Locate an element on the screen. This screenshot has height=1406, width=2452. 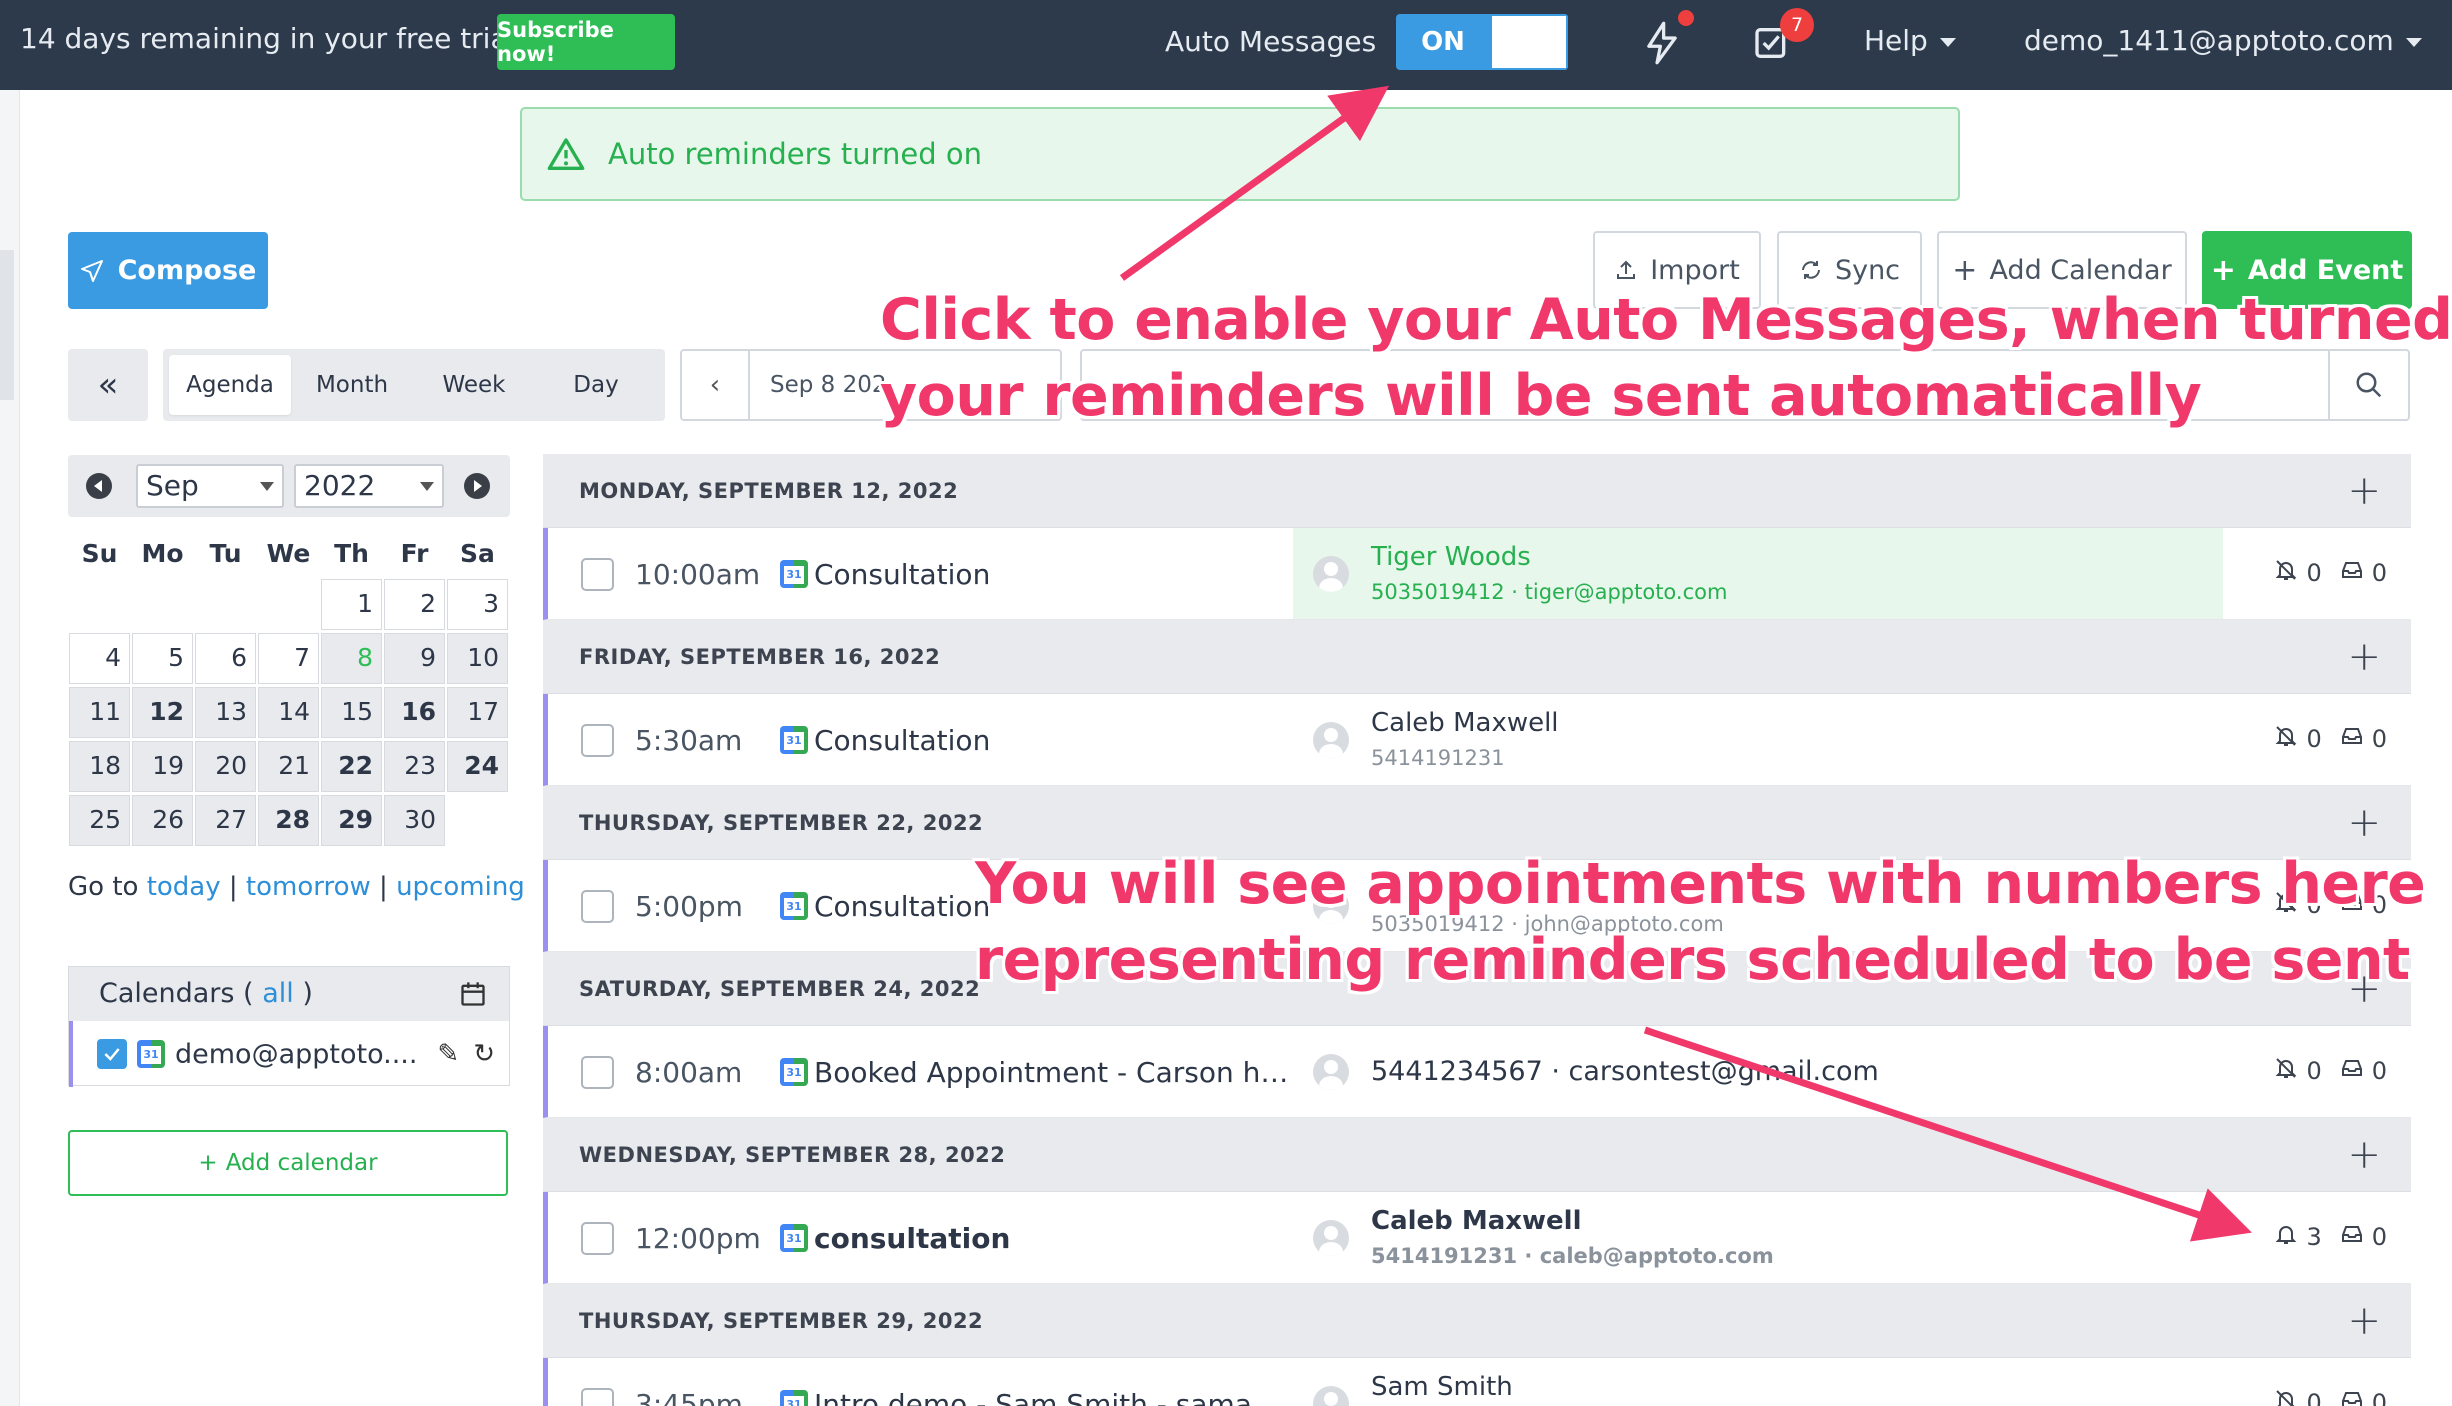
calendar-day: 7 is located at coordinates (288, 658).